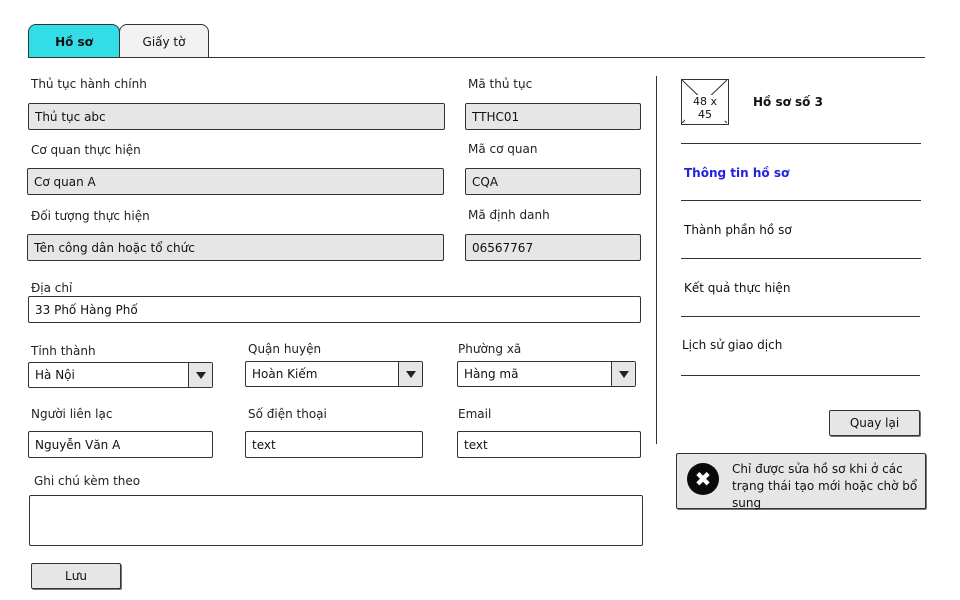 Image resolution: width=960 pixels, height=600 pixels. What do you see at coordinates (334, 444) in the screenshot?
I see `so-dien-thoai-input: text` at bounding box center [334, 444].